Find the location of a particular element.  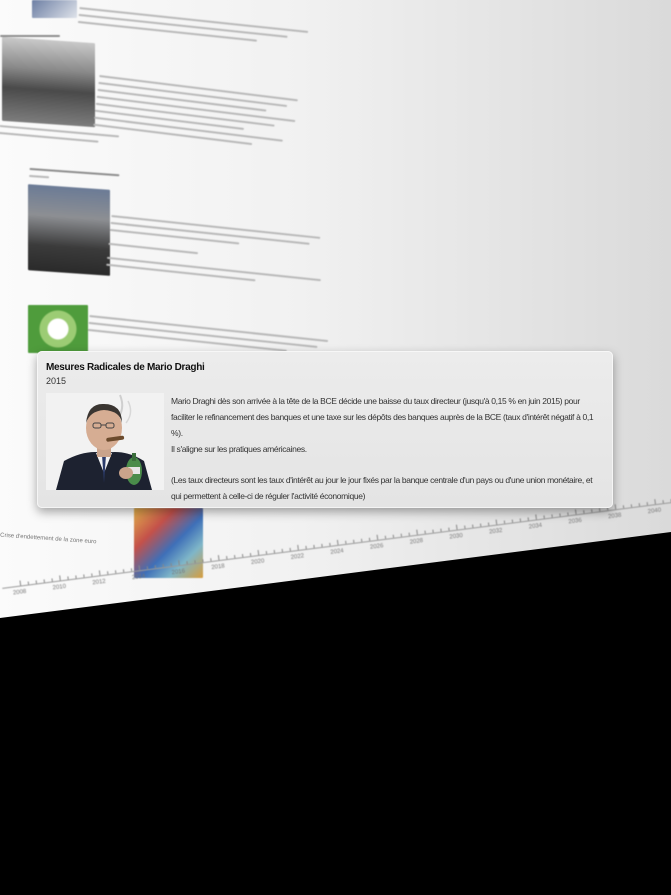

portrait-photo is located at coordinates (105, 441).